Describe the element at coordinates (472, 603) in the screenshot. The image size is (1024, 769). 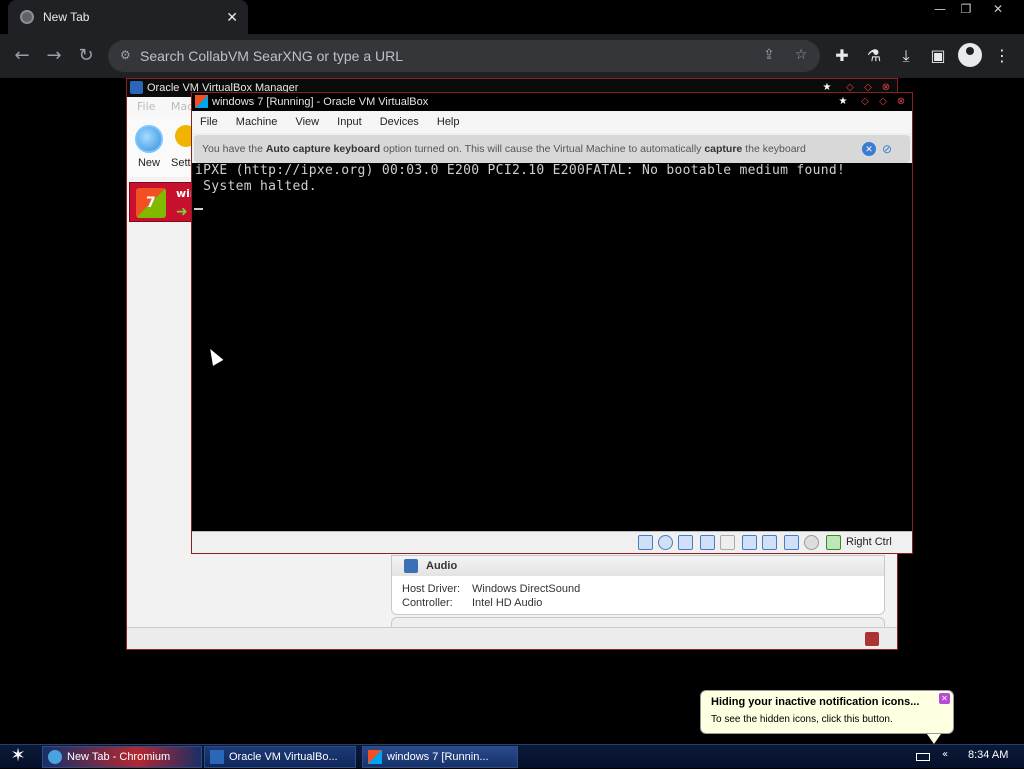
I see `controller-row: Controller: Intel HD Audio` at that location.